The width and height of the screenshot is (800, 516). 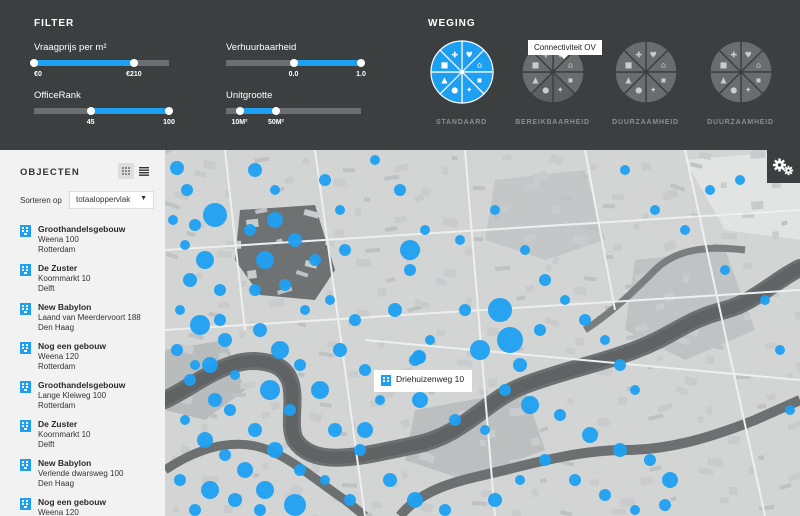 I want to click on slider-verhuurbaarheid: Verhuurbaarheid 0.0 1.0, so click(x=296, y=61).